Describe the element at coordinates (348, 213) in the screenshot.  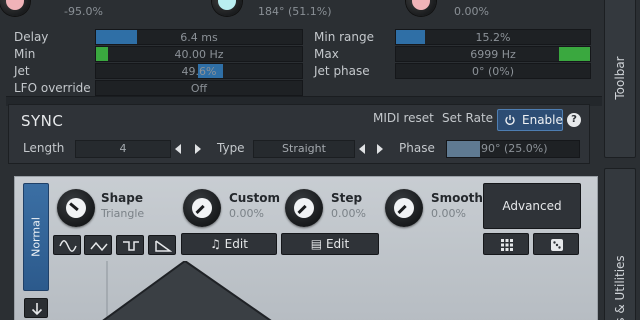
I see `step-value: 0.00%` at that location.